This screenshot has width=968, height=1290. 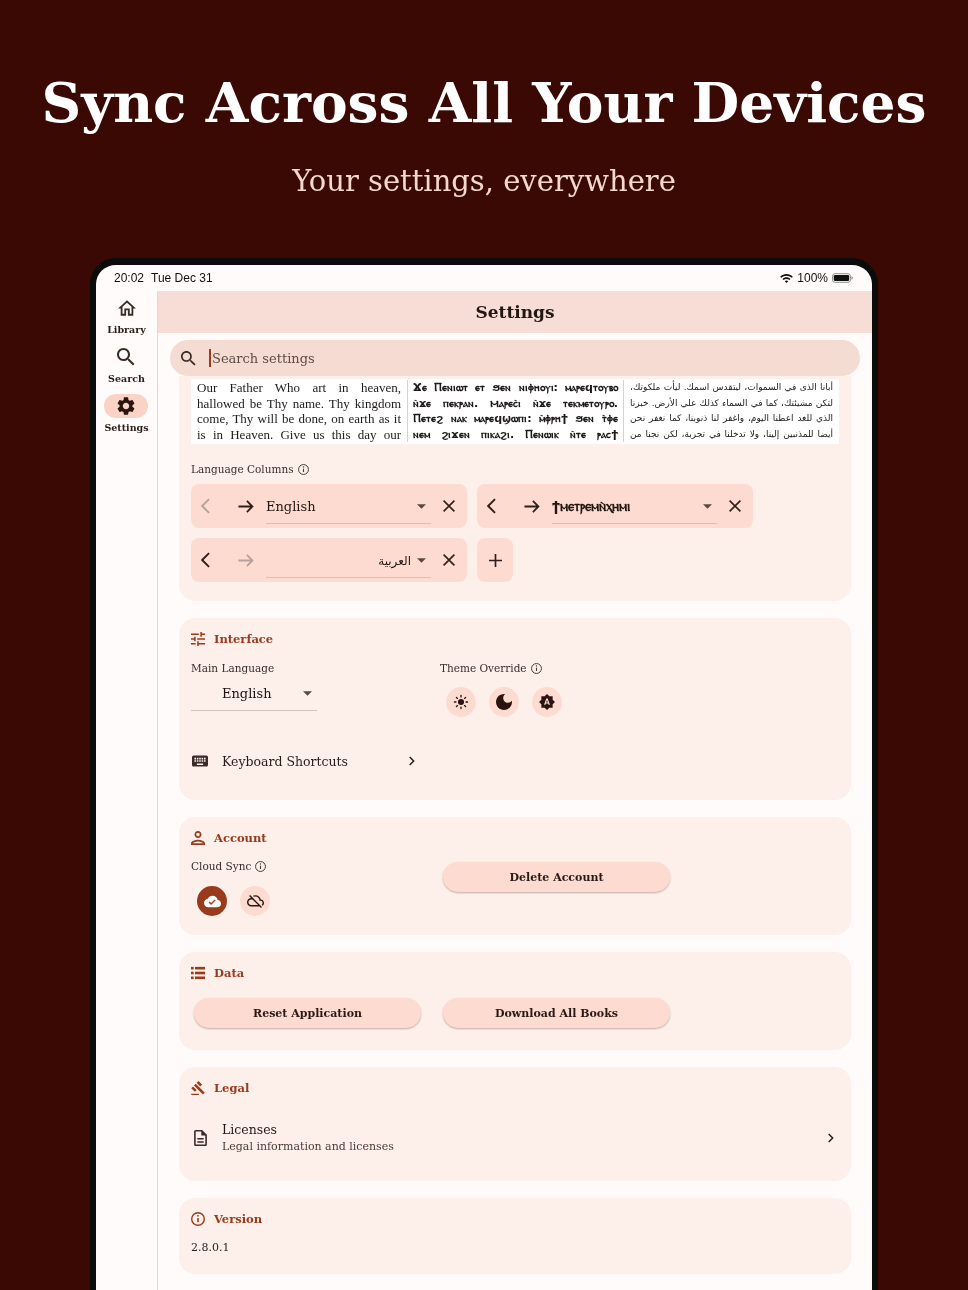 What do you see at coordinates (348, 561) in the screenshot?
I see `language-dropdown: العربية` at bounding box center [348, 561].